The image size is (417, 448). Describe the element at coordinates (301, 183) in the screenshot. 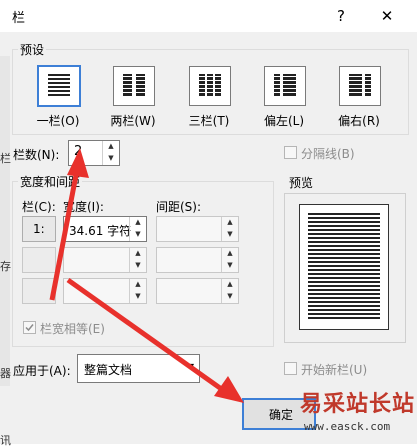

I see `preview-label: 预览` at that location.